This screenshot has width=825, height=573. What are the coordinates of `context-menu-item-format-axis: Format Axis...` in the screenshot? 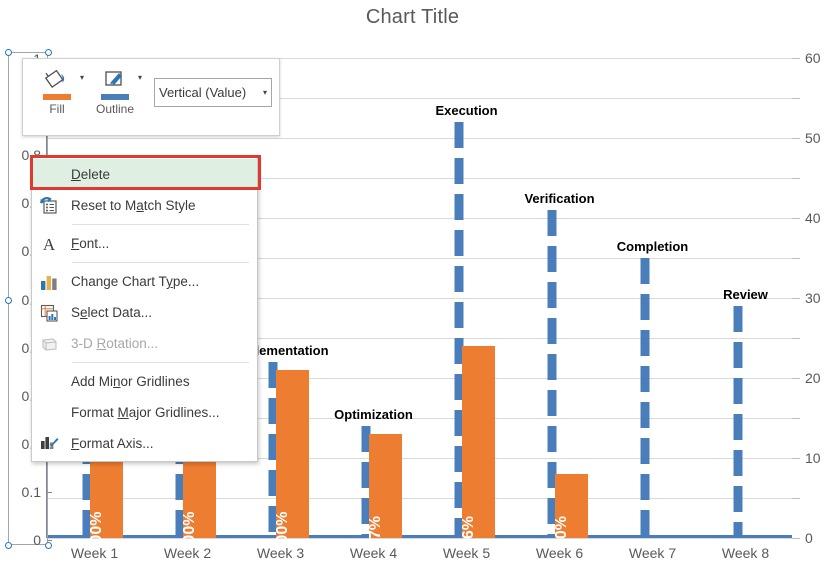 It's located at (144, 443).